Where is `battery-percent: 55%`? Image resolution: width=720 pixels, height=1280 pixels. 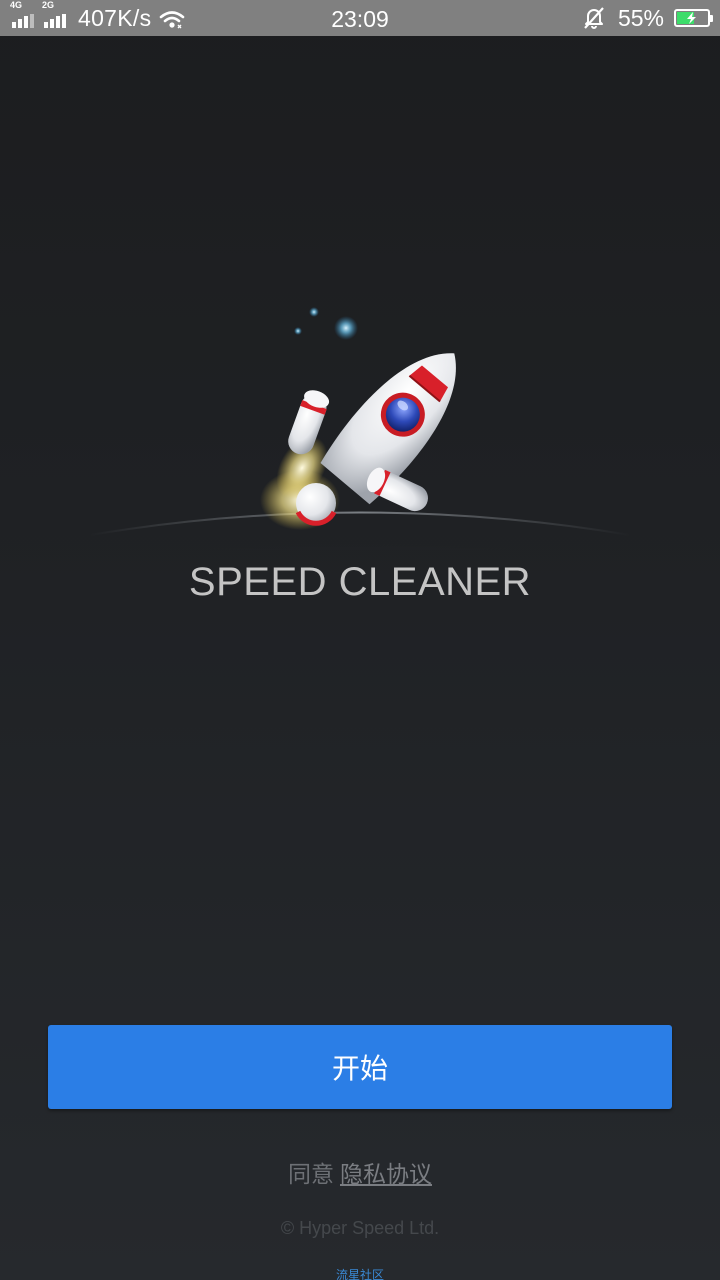
battery-percent: 55% is located at coordinates (640, 17).